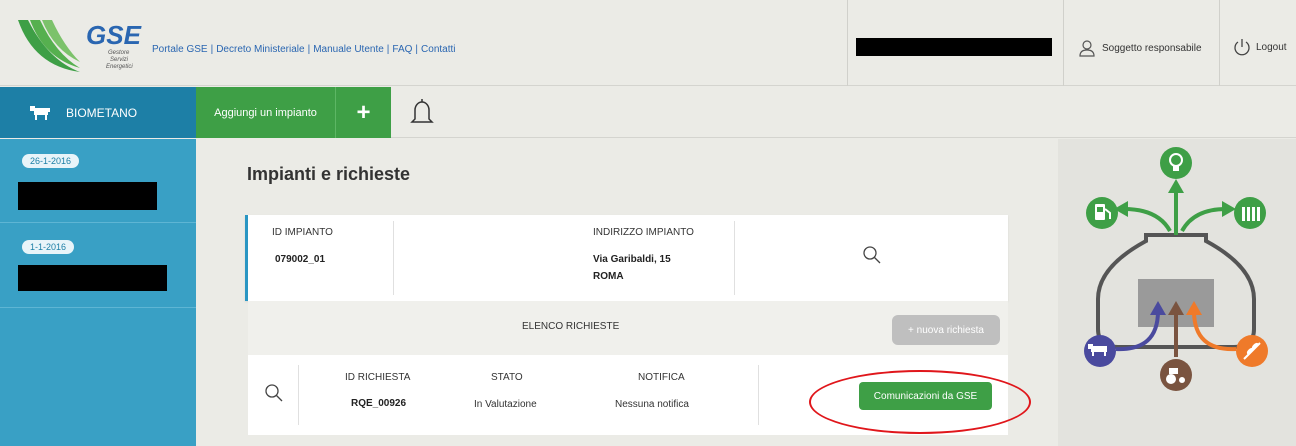 This screenshot has height=446, width=1296. What do you see at coordinates (1176, 163) in the screenshot?
I see `lightbulb-icon` at bounding box center [1176, 163].